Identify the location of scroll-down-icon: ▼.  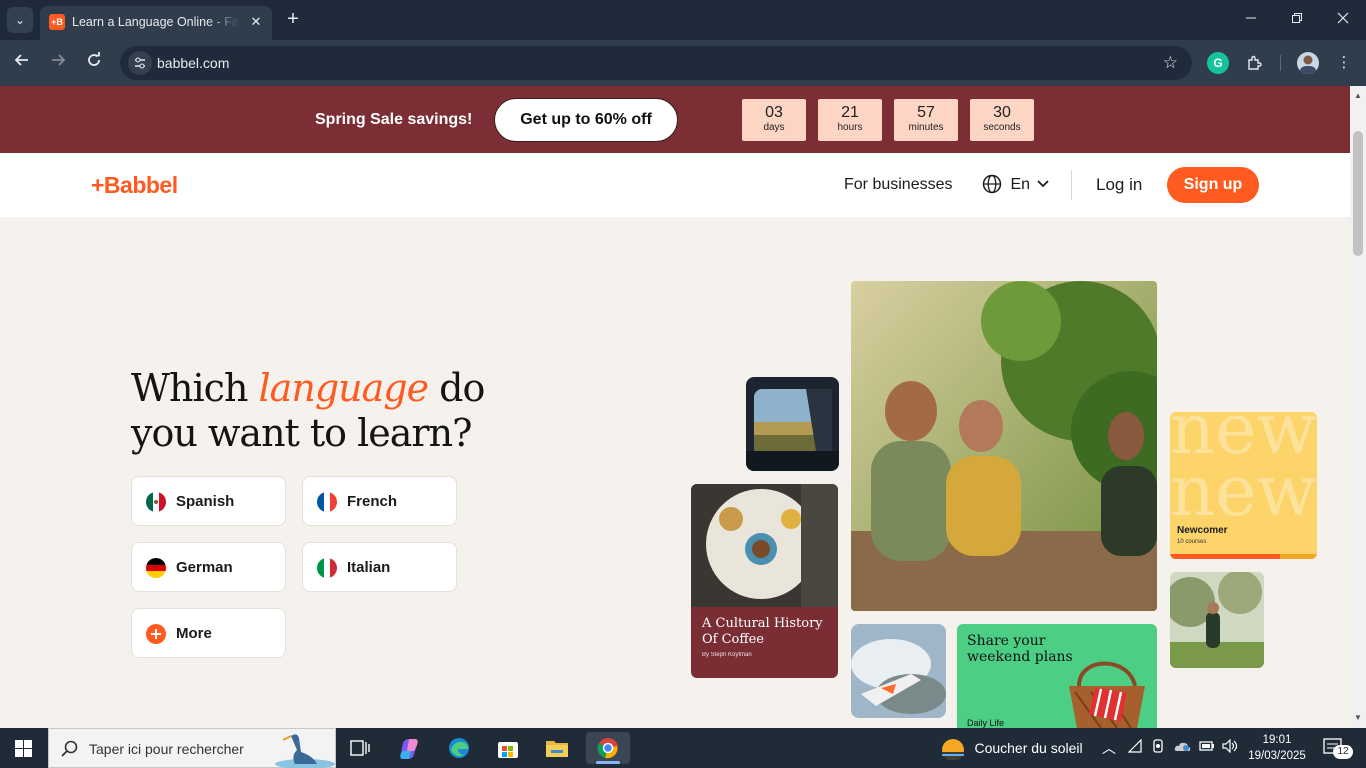
(1358, 717).